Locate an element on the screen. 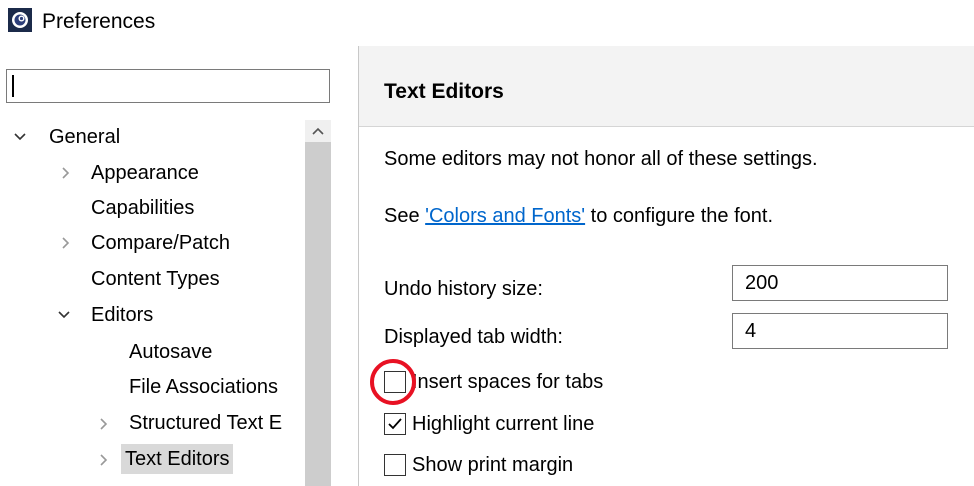  print-margin-checkbox is located at coordinates (395, 465).